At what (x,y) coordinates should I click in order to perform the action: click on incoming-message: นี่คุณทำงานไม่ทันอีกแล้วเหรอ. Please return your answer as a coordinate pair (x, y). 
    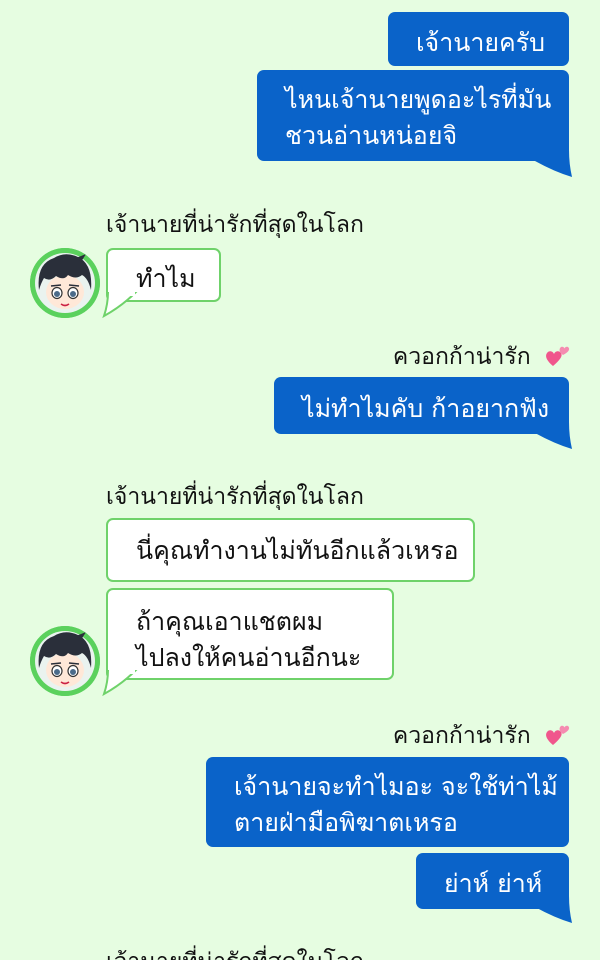
    Looking at the image, I should click on (290, 550).